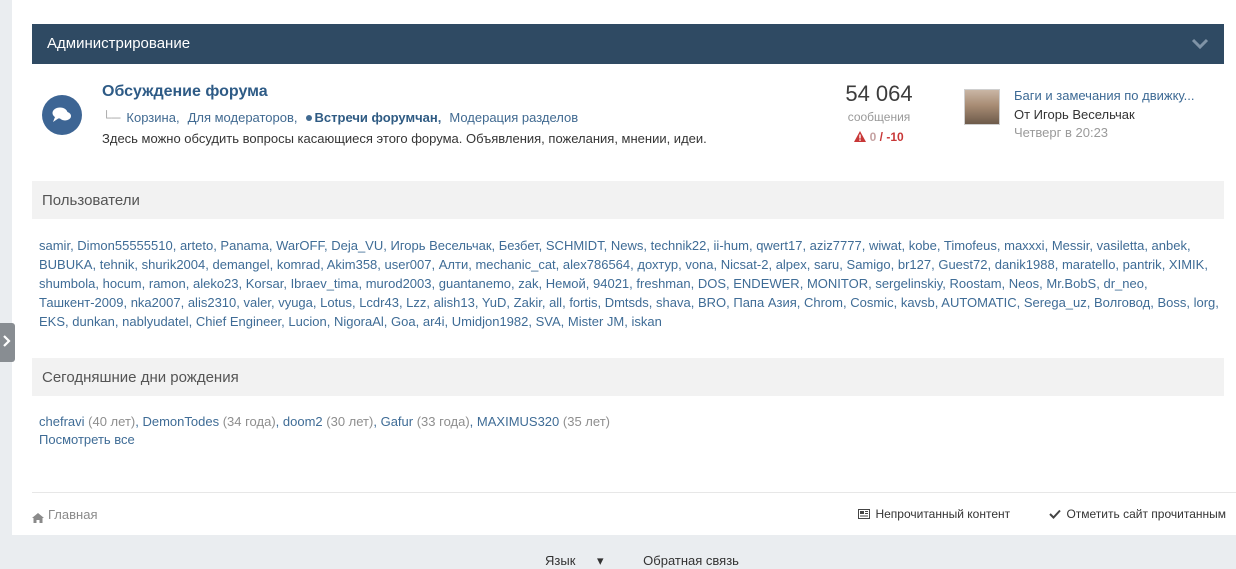 The width and height of the screenshot is (1236, 569). Describe the element at coordinates (528, 302) in the screenshot. I see `user-link: Zakir` at that location.